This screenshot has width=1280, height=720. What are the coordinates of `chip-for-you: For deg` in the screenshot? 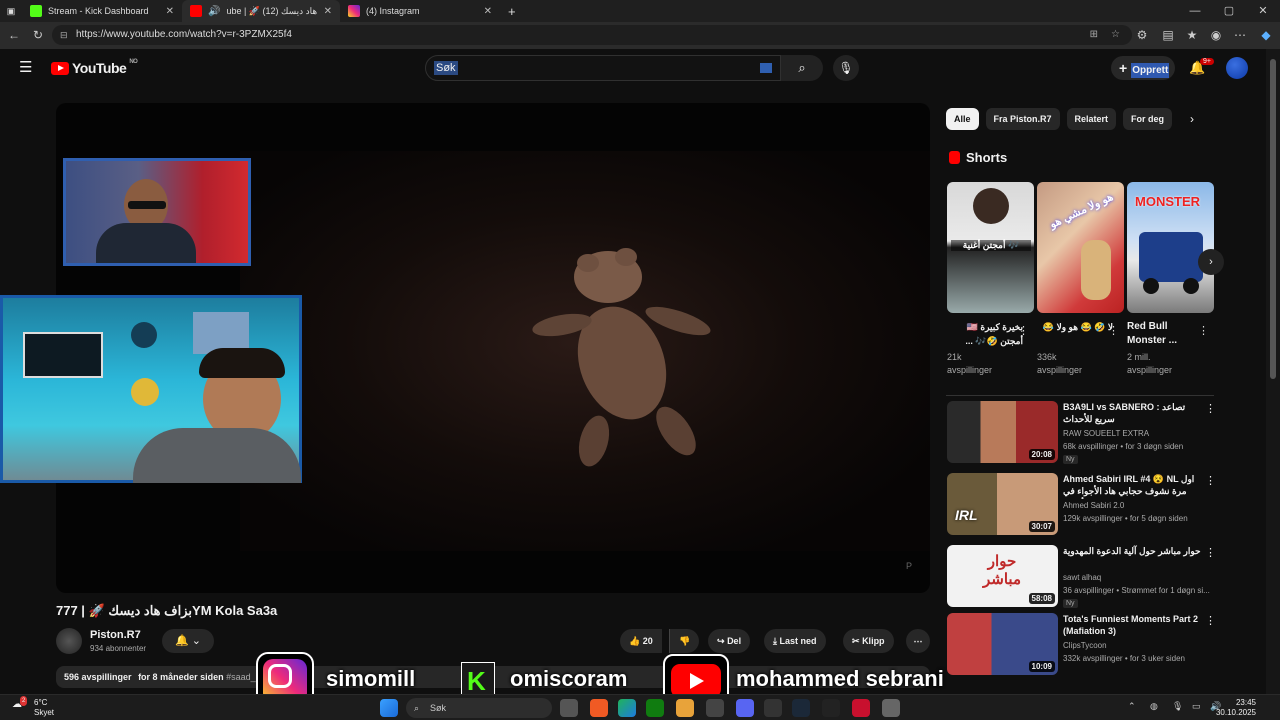 It's located at (1148, 119).